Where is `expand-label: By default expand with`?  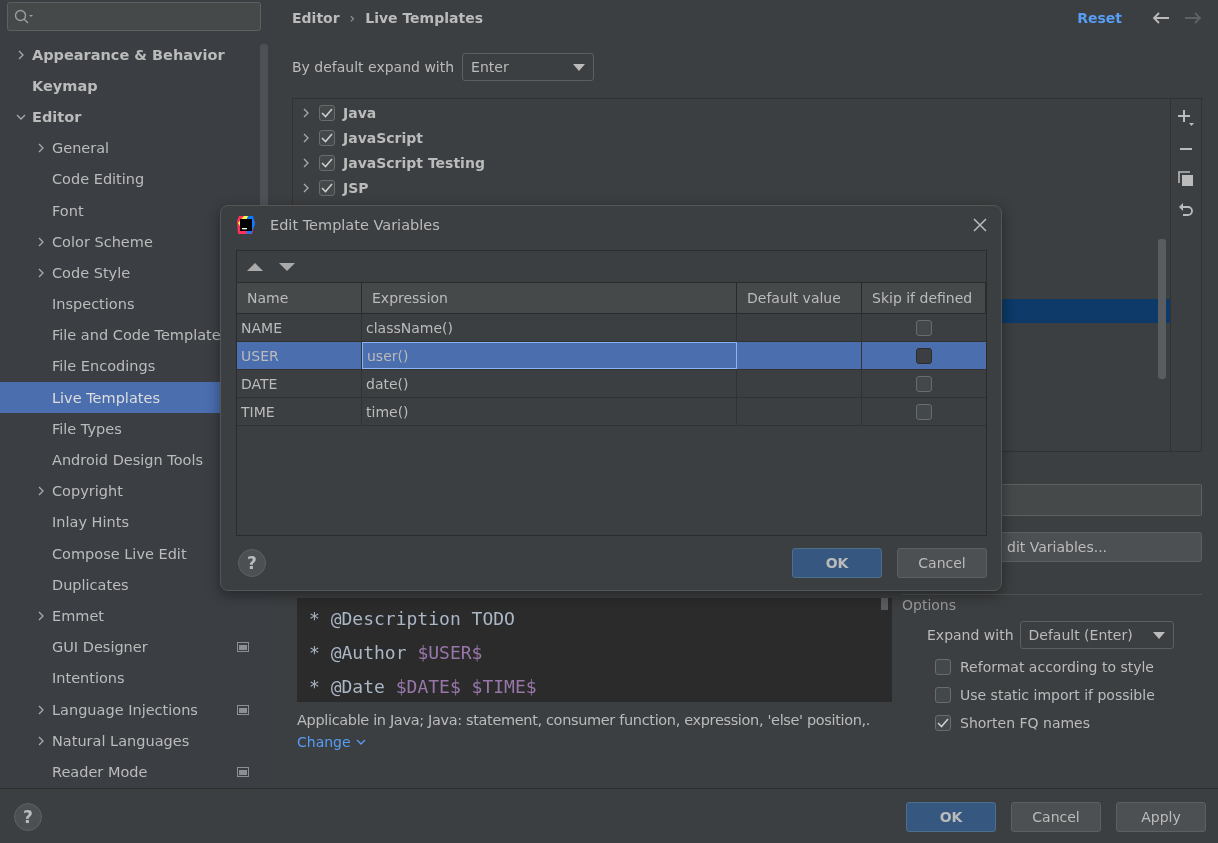 expand-label: By default expand with is located at coordinates (373, 67).